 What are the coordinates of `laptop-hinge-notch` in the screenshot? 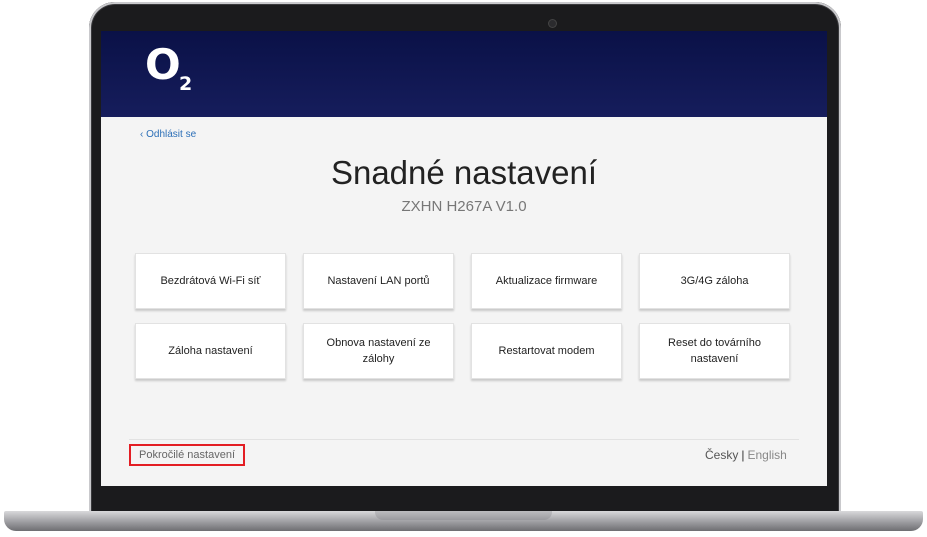 It's located at (463, 515).